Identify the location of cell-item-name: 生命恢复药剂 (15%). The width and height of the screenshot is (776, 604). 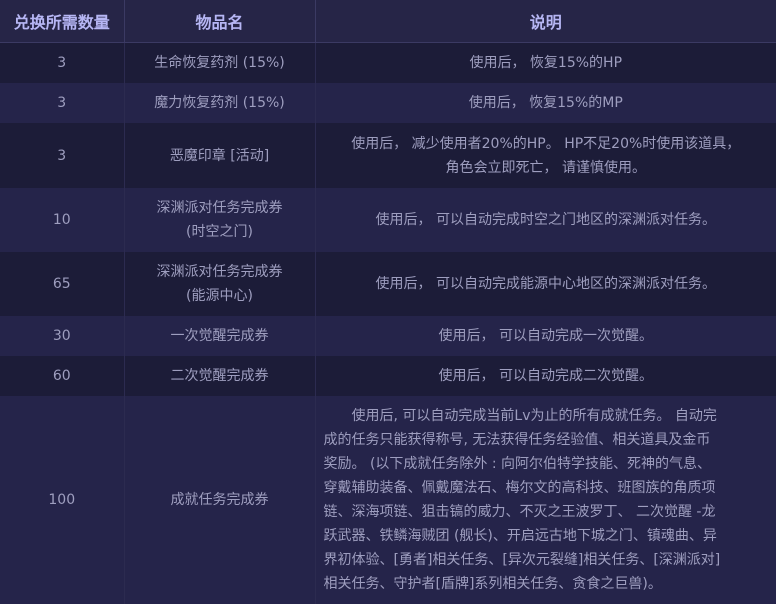
(220, 62).